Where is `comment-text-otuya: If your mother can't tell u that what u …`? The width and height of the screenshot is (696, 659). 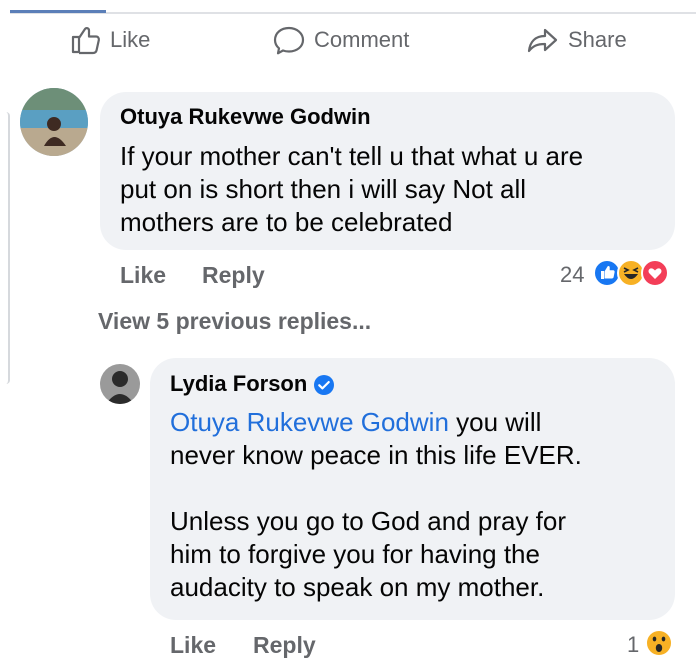
comment-text-otuya: If your mother can't tell u that what u … is located at coordinates (352, 189).